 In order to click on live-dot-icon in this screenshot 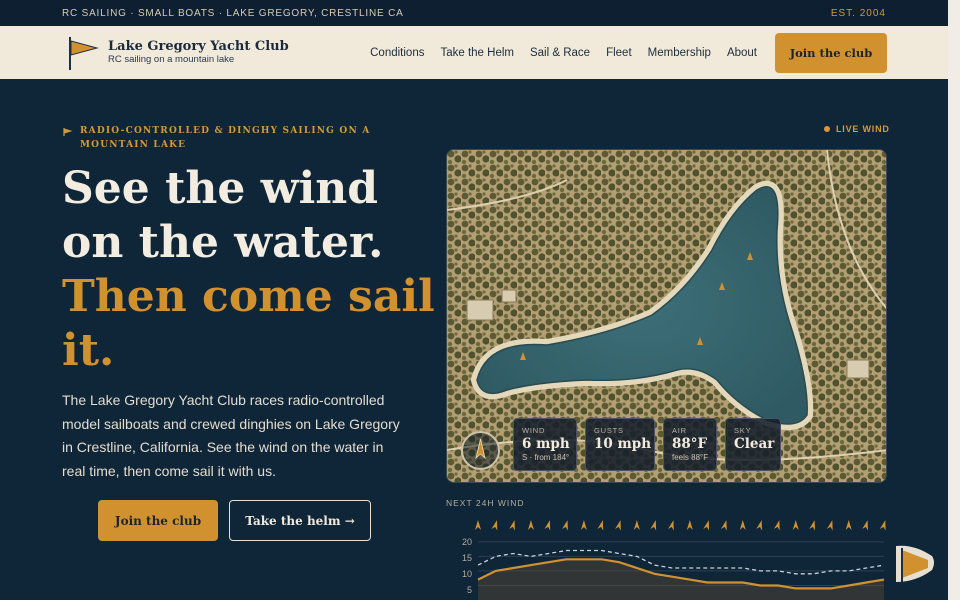, I will do `click(827, 129)`.